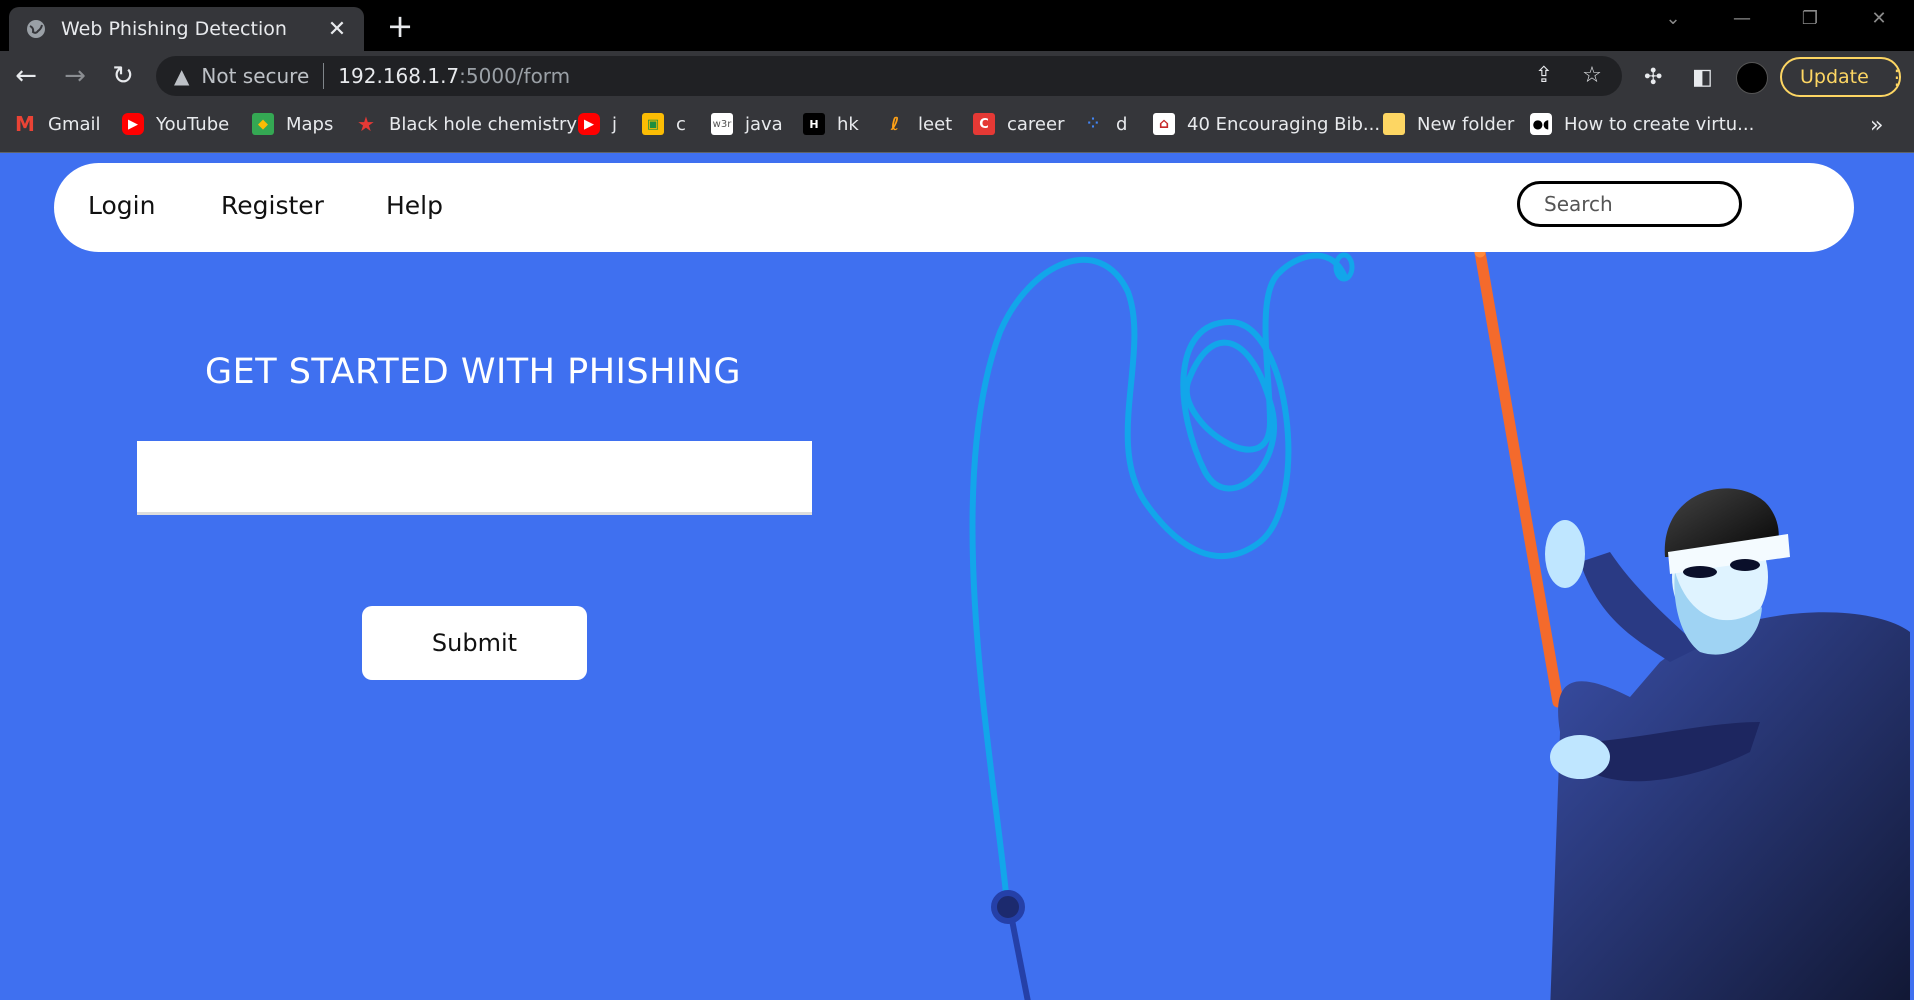  I want to click on bookmark-label: leet, so click(935, 124).